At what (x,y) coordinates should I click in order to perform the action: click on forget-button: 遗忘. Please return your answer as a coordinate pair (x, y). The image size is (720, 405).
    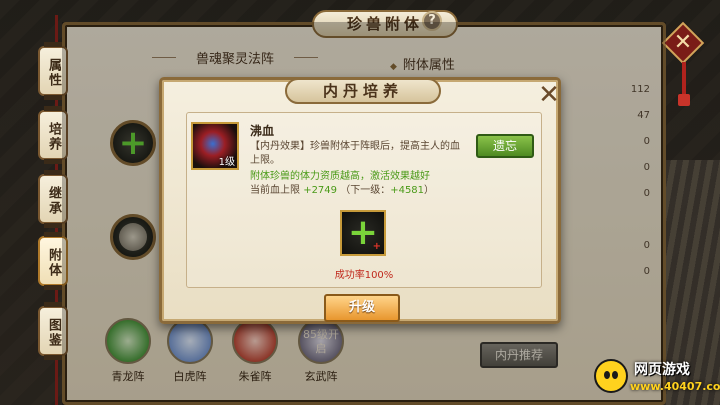
    Looking at the image, I should click on (505, 146).